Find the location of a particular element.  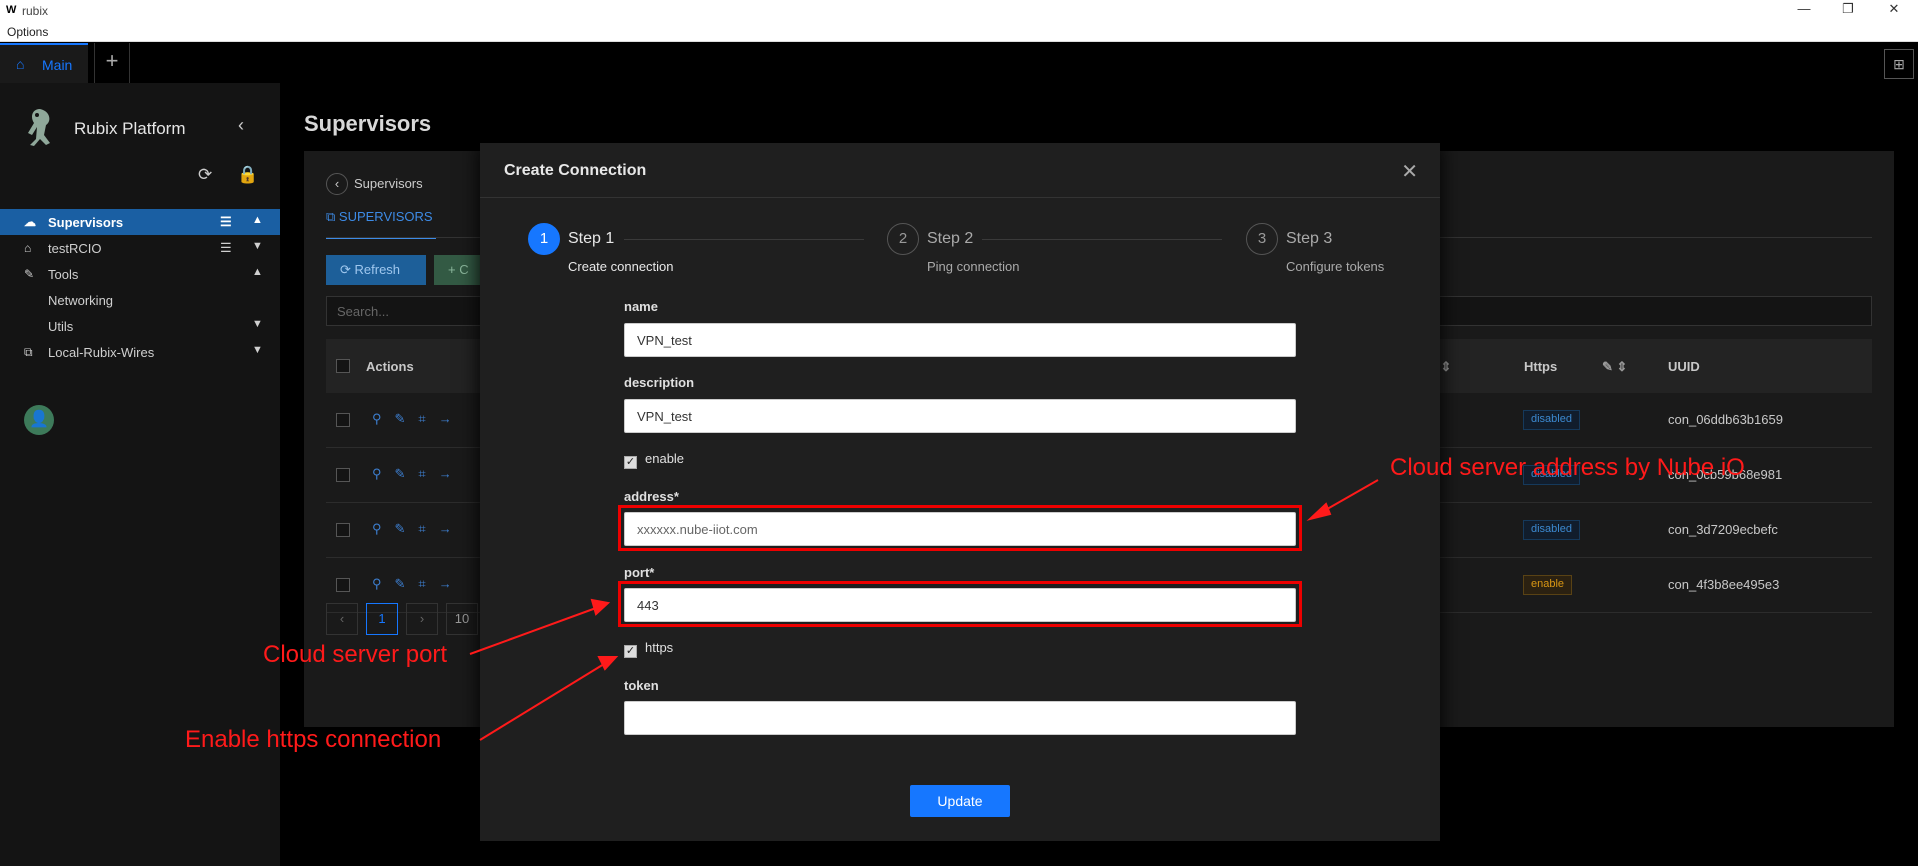

https-annotation: Enable https connection is located at coordinates (313, 739).